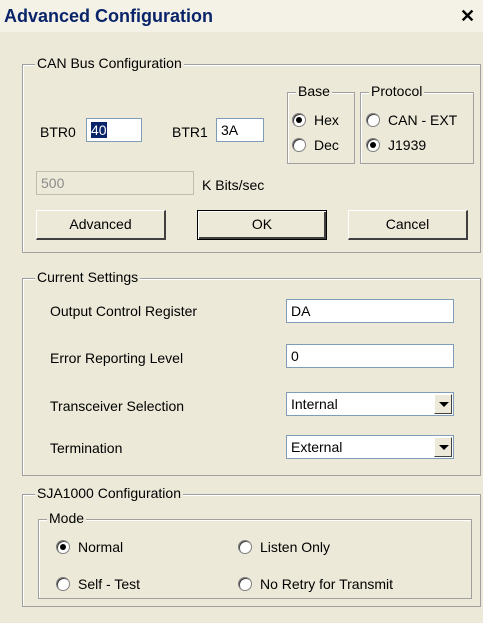 The image size is (495, 627). Describe the element at coordinates (423, 120) in the screenshot. I see `protocol-can-ext-label: CAN - EXT` at that location.